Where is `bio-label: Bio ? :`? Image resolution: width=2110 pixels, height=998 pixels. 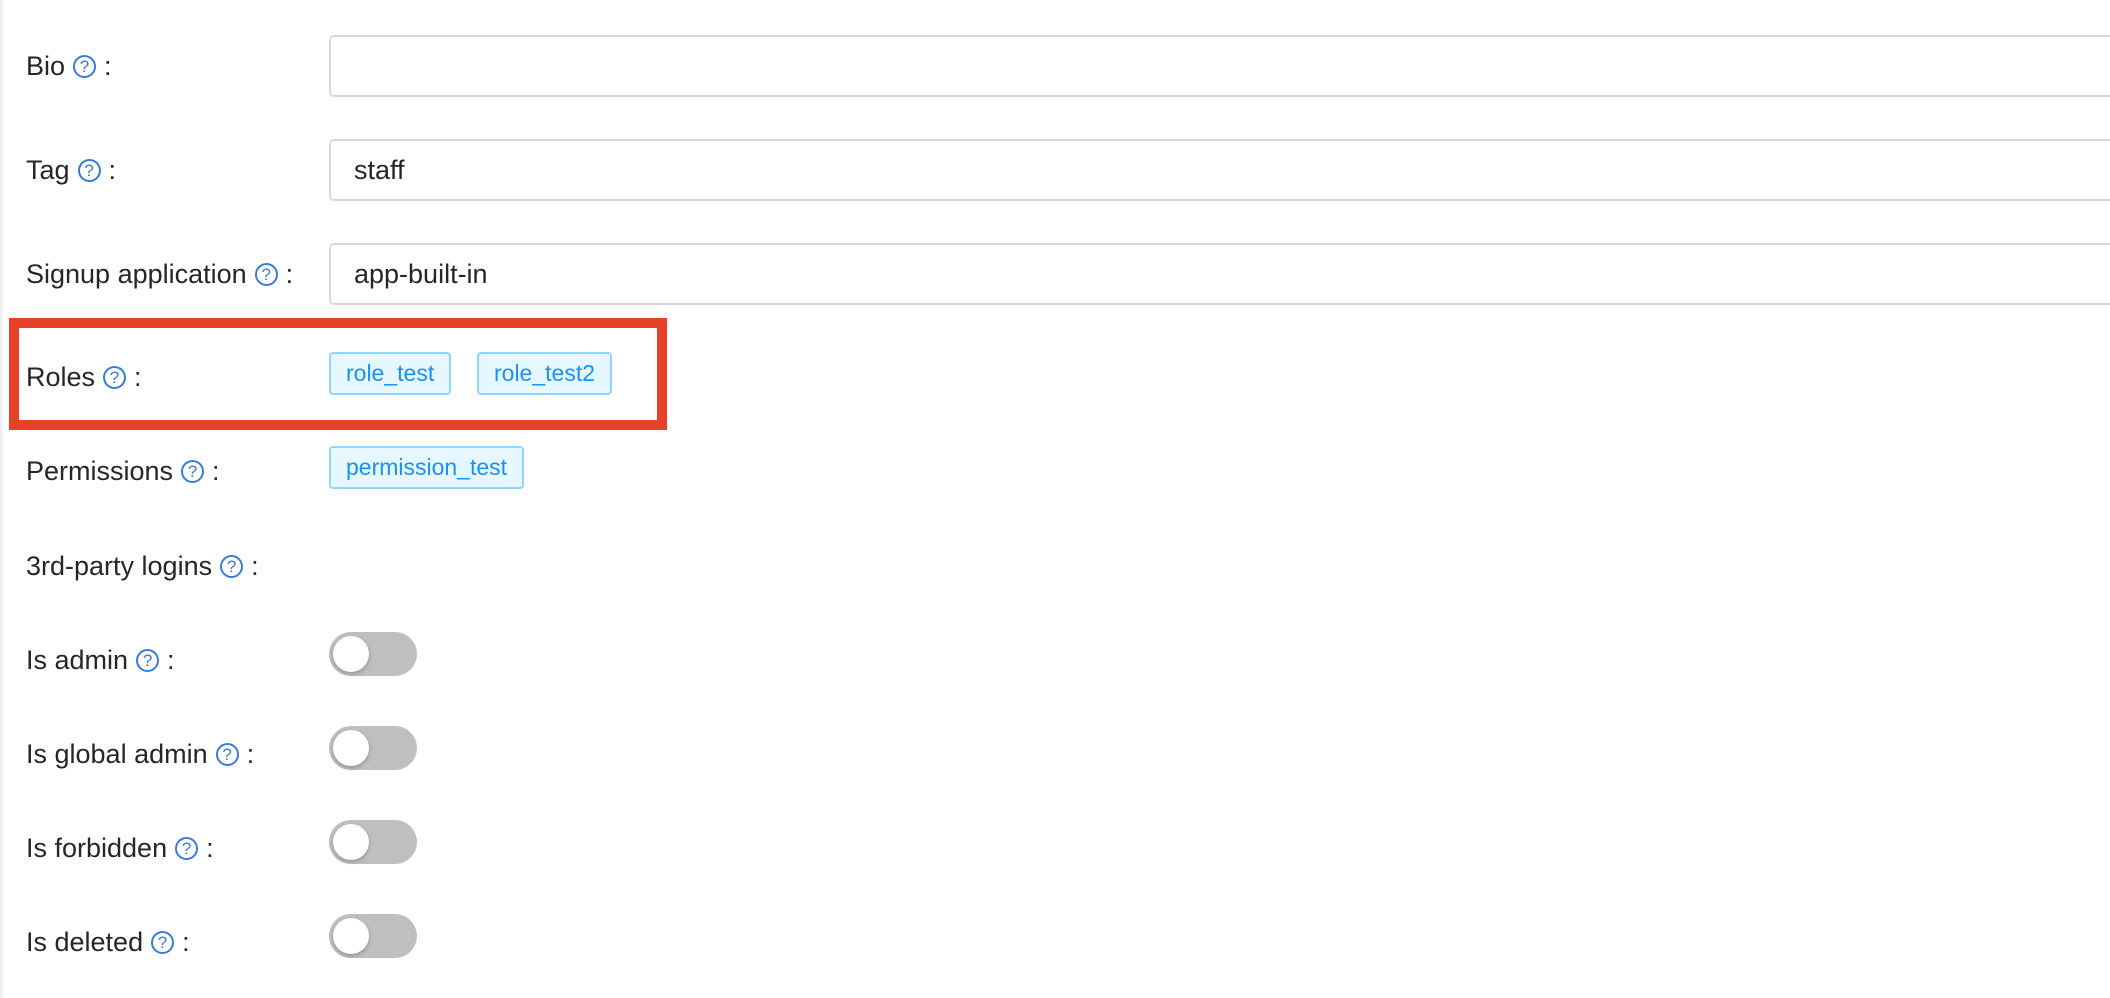 bio-label: Bio ? : is located at coordinates (69, 66).